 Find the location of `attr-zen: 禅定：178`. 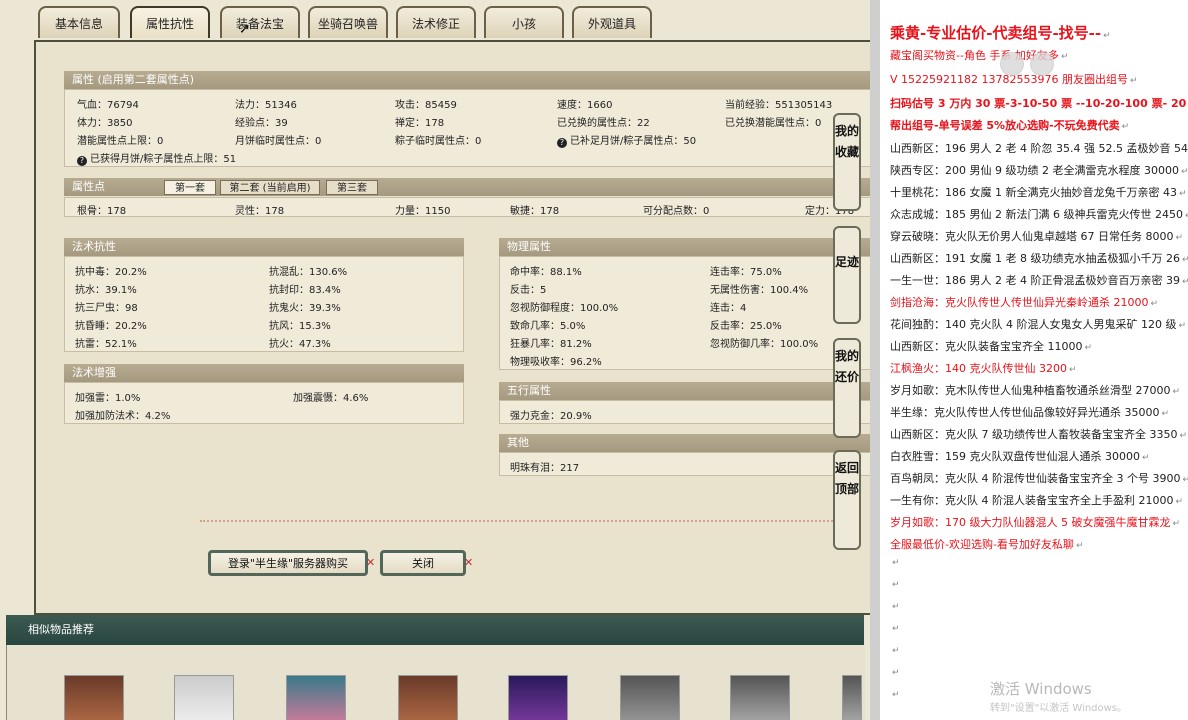

attr-zen: 禅定：178 is located at coordinates (420, 123).